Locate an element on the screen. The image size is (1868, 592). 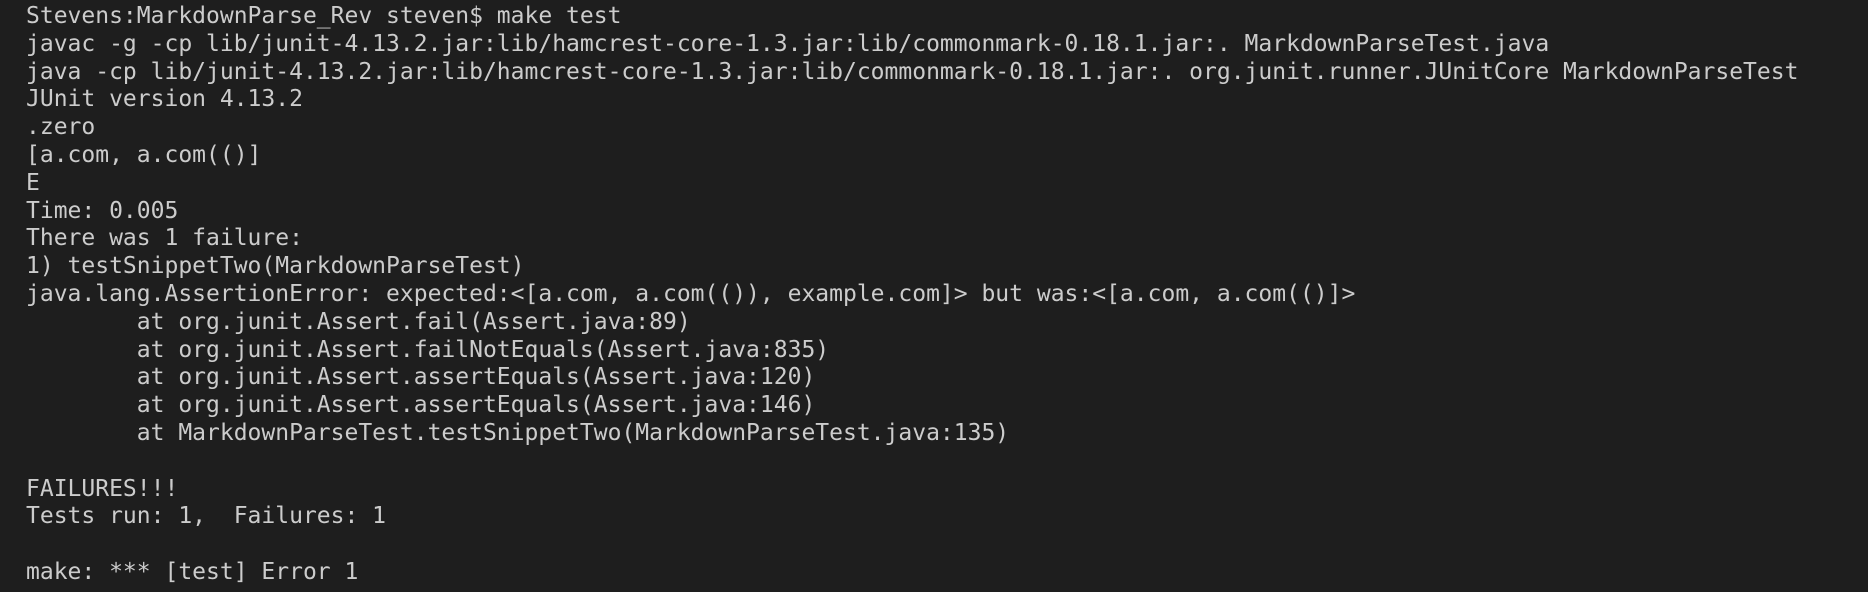
failures-banner-line: FAILURES!!! is located at coordinates (102, 488).